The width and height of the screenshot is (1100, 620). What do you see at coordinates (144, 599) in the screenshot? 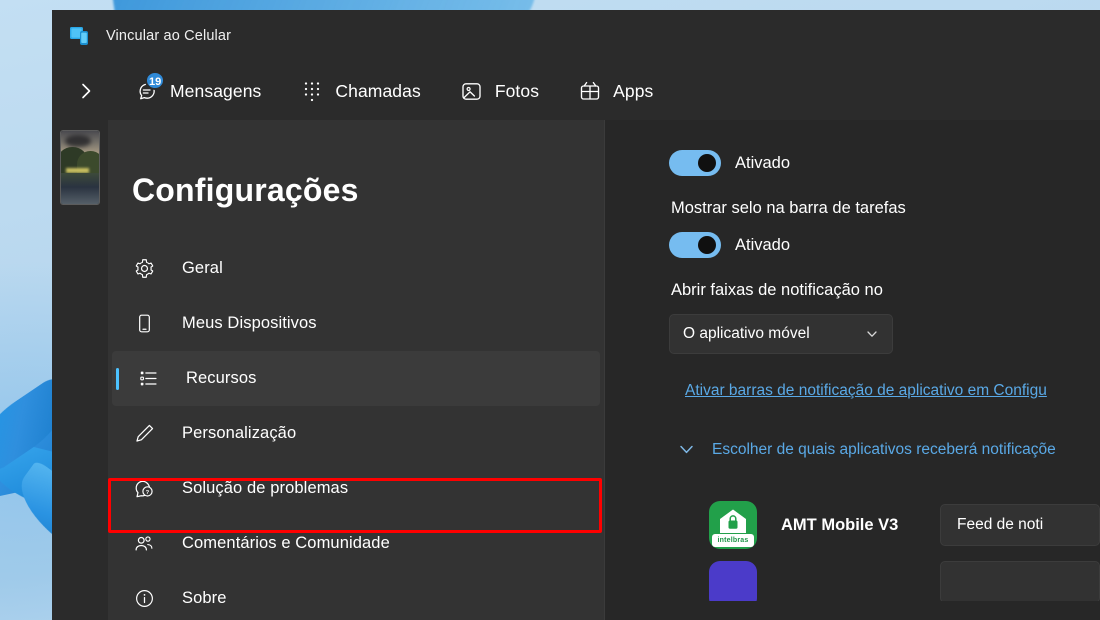
I see `info-icon` at bounding box center [144, 599].